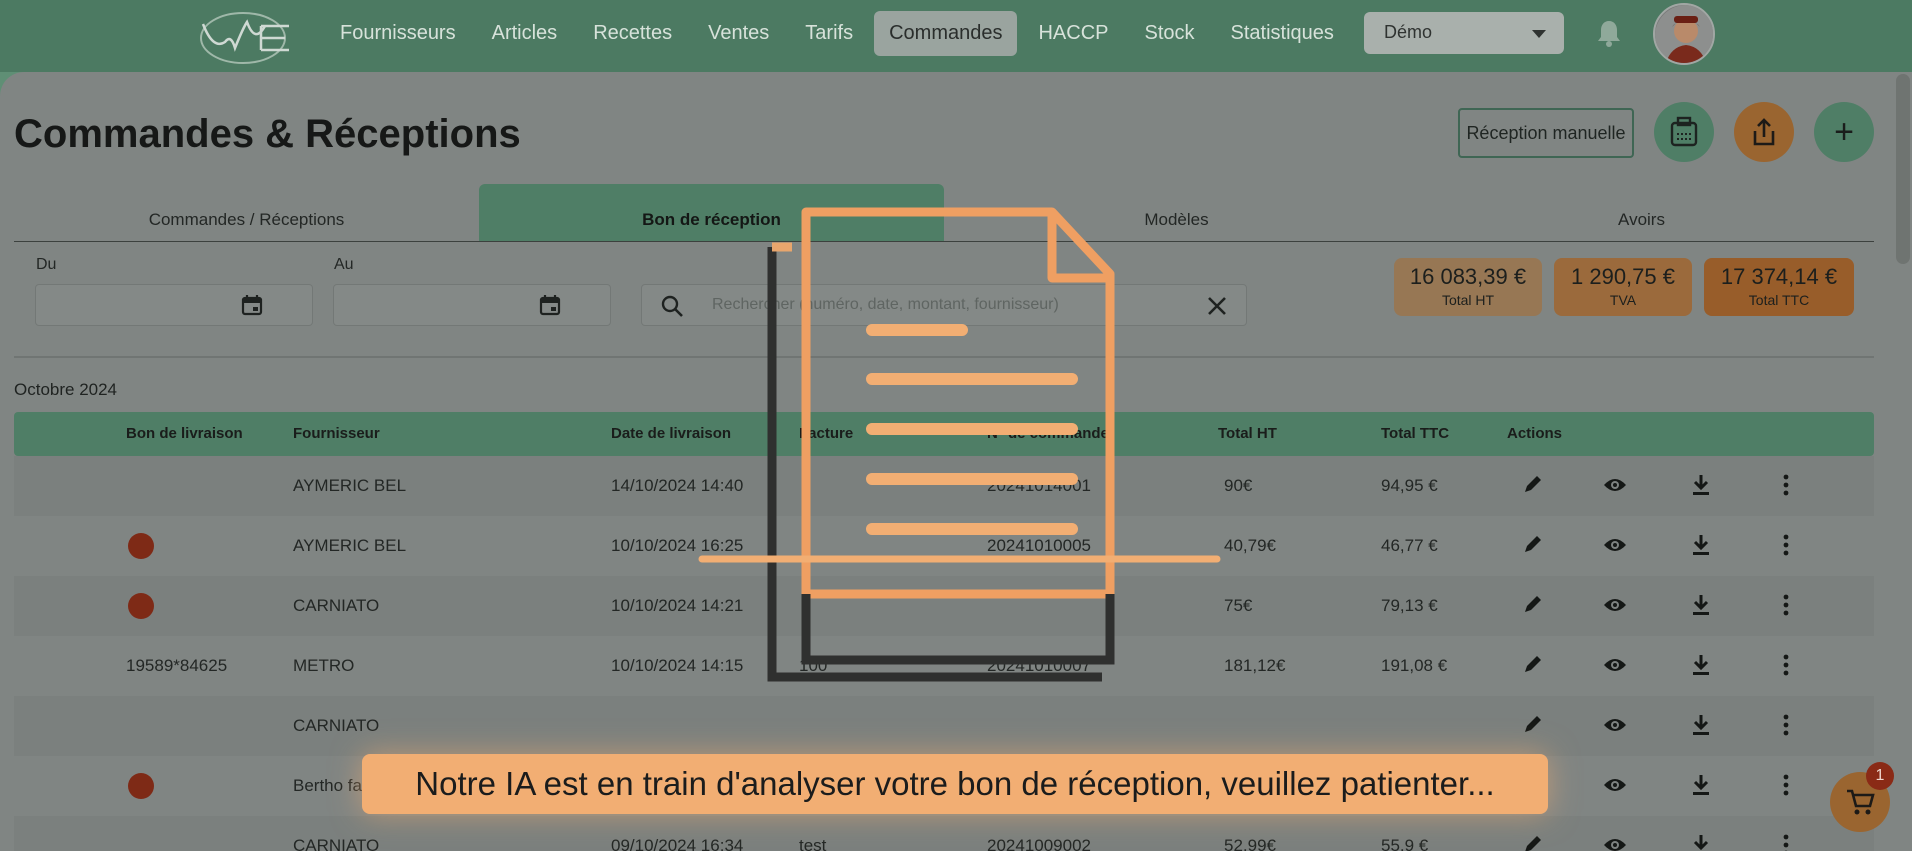 This screenshot has height=851, width=1912. I want to click on total-ttc-label: Total TTC, so click(1779, 300).